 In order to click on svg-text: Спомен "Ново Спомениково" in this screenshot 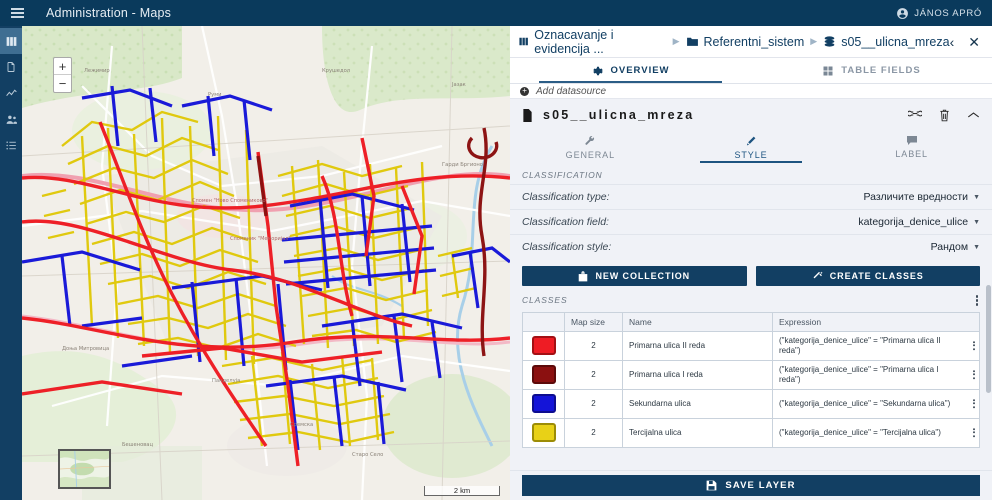, I will do `click(230, 201)`.